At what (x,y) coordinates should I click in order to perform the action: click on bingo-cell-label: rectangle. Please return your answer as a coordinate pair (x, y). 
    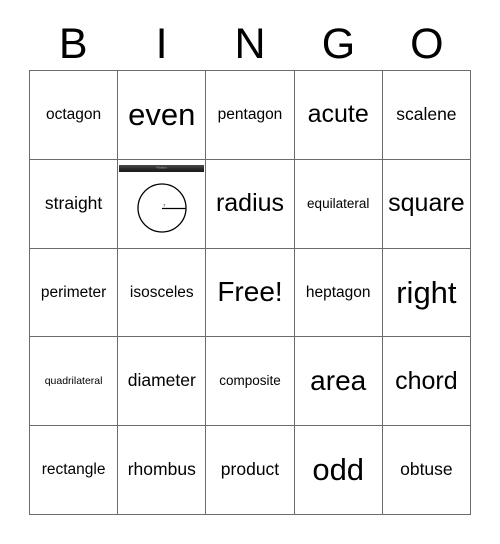
    Looking at the image, I should click on (73, 470).